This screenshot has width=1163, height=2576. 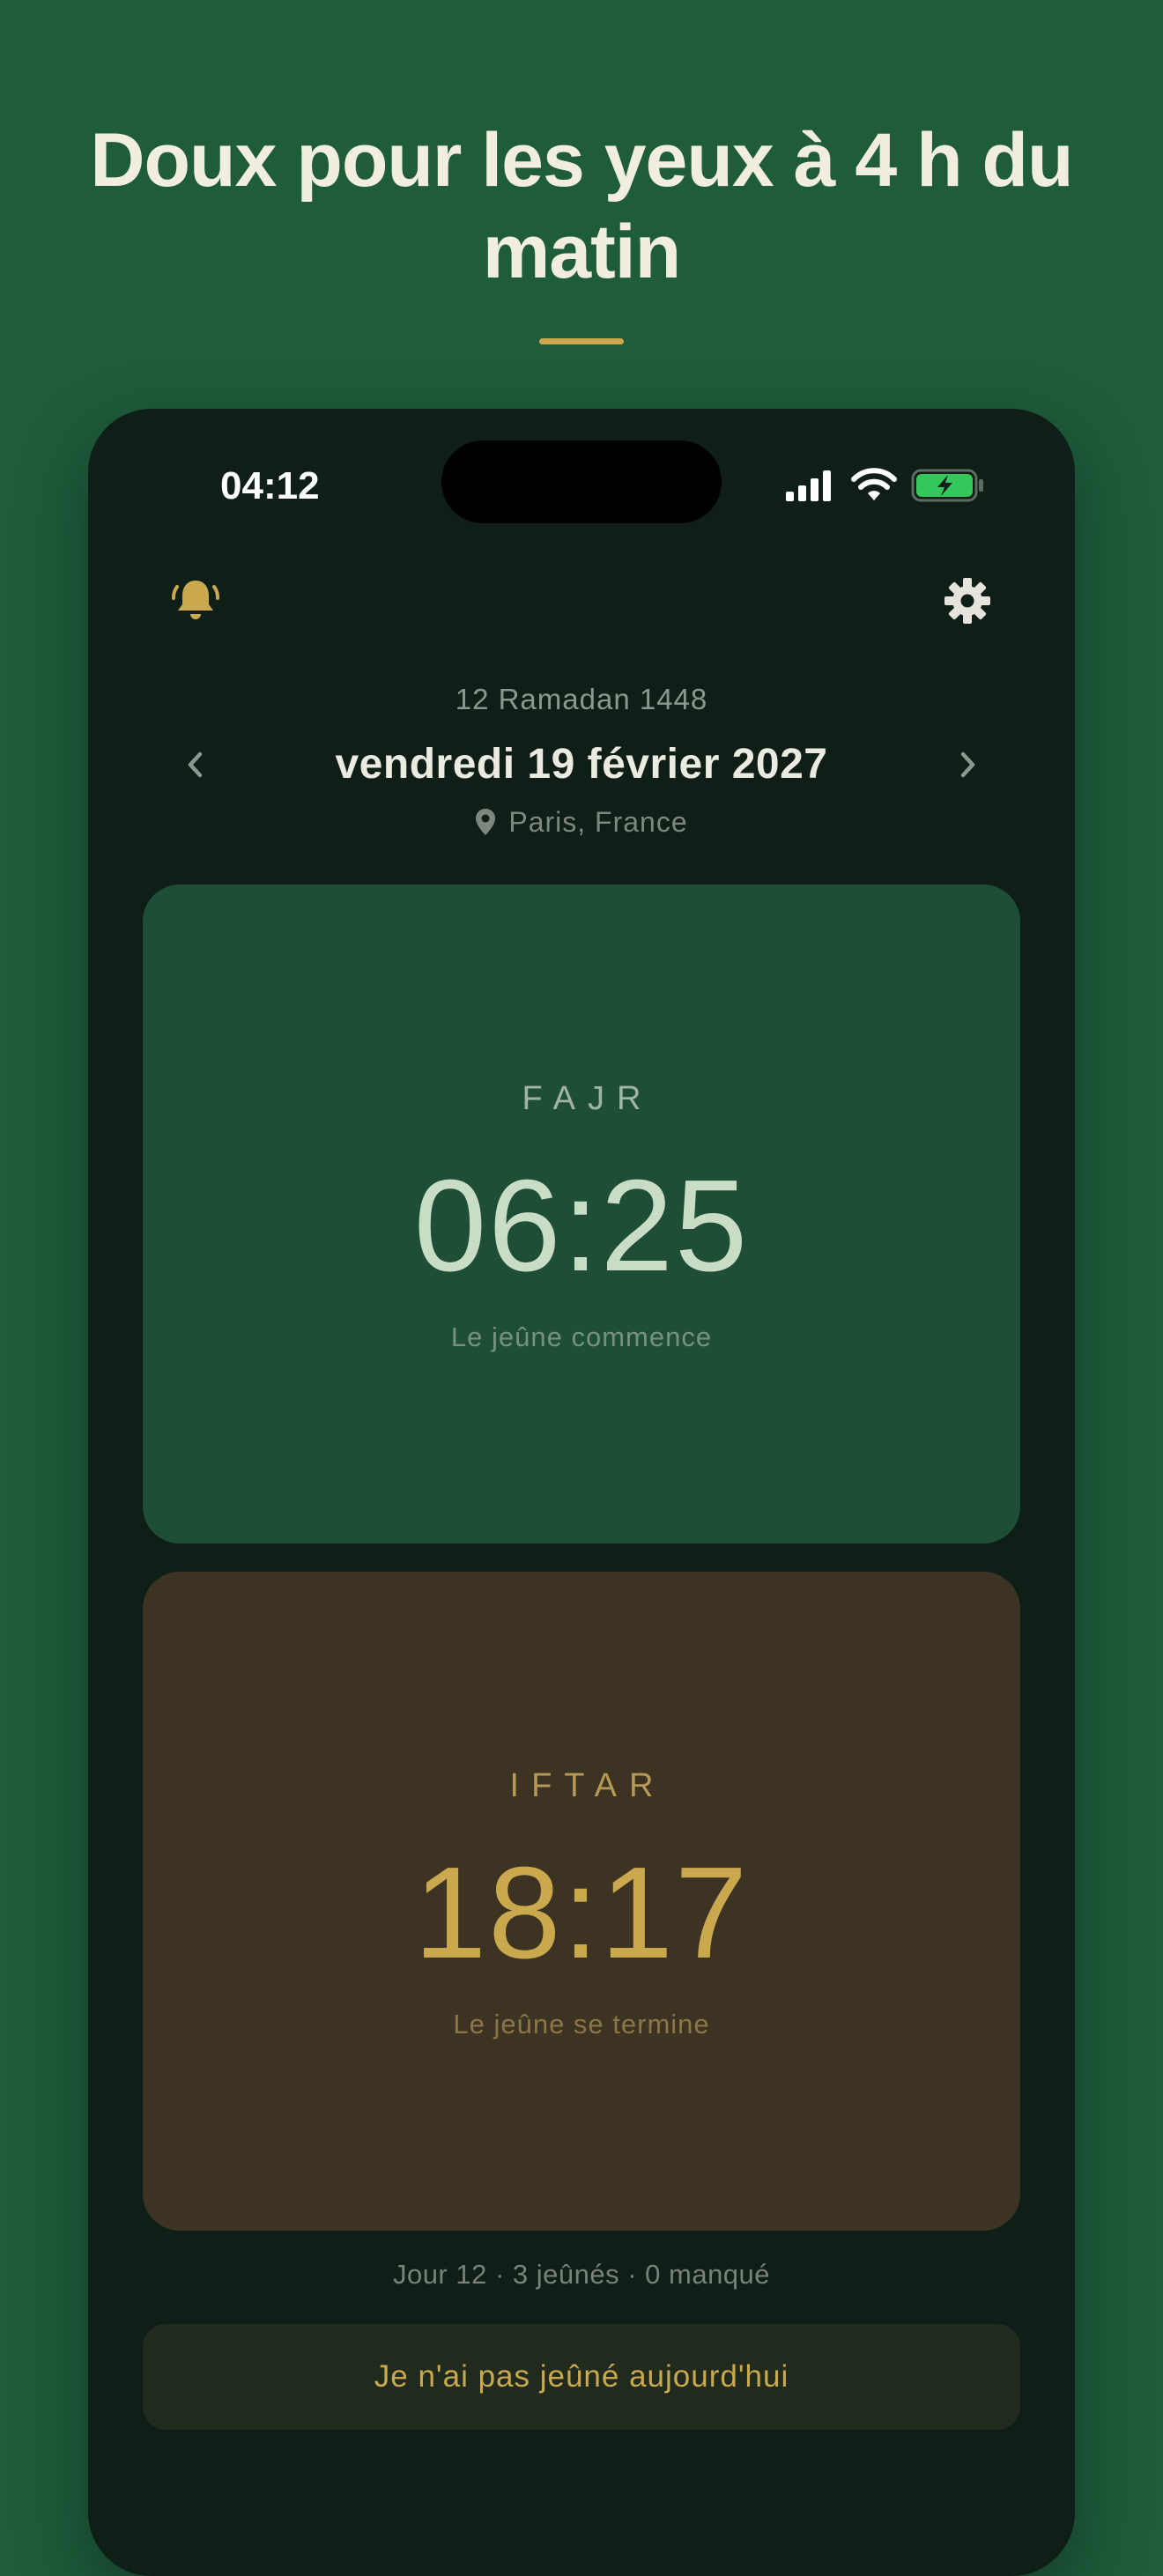 I want to click on notifications-button, so click(x=195, y=601).